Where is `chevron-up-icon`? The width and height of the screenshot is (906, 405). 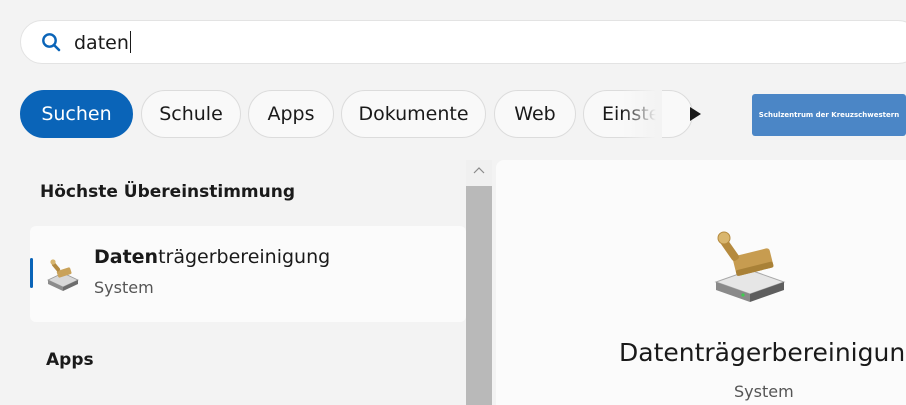 chevron-up-icon is located at coordinates (479, 171).